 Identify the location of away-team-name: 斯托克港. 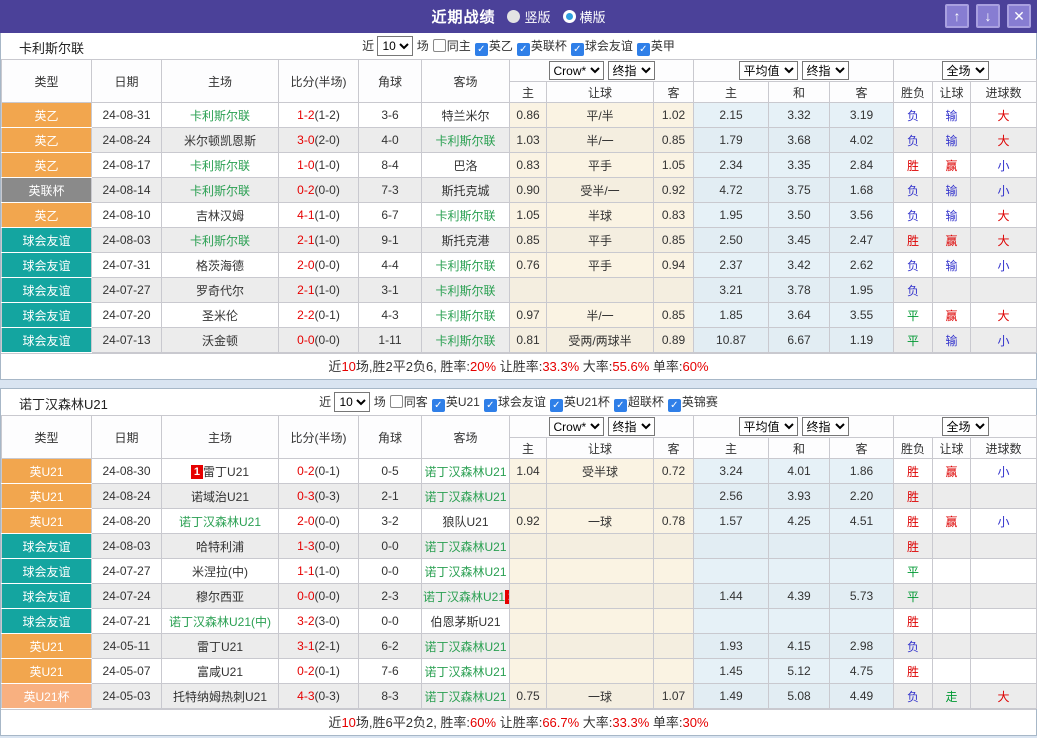
(465, 241).